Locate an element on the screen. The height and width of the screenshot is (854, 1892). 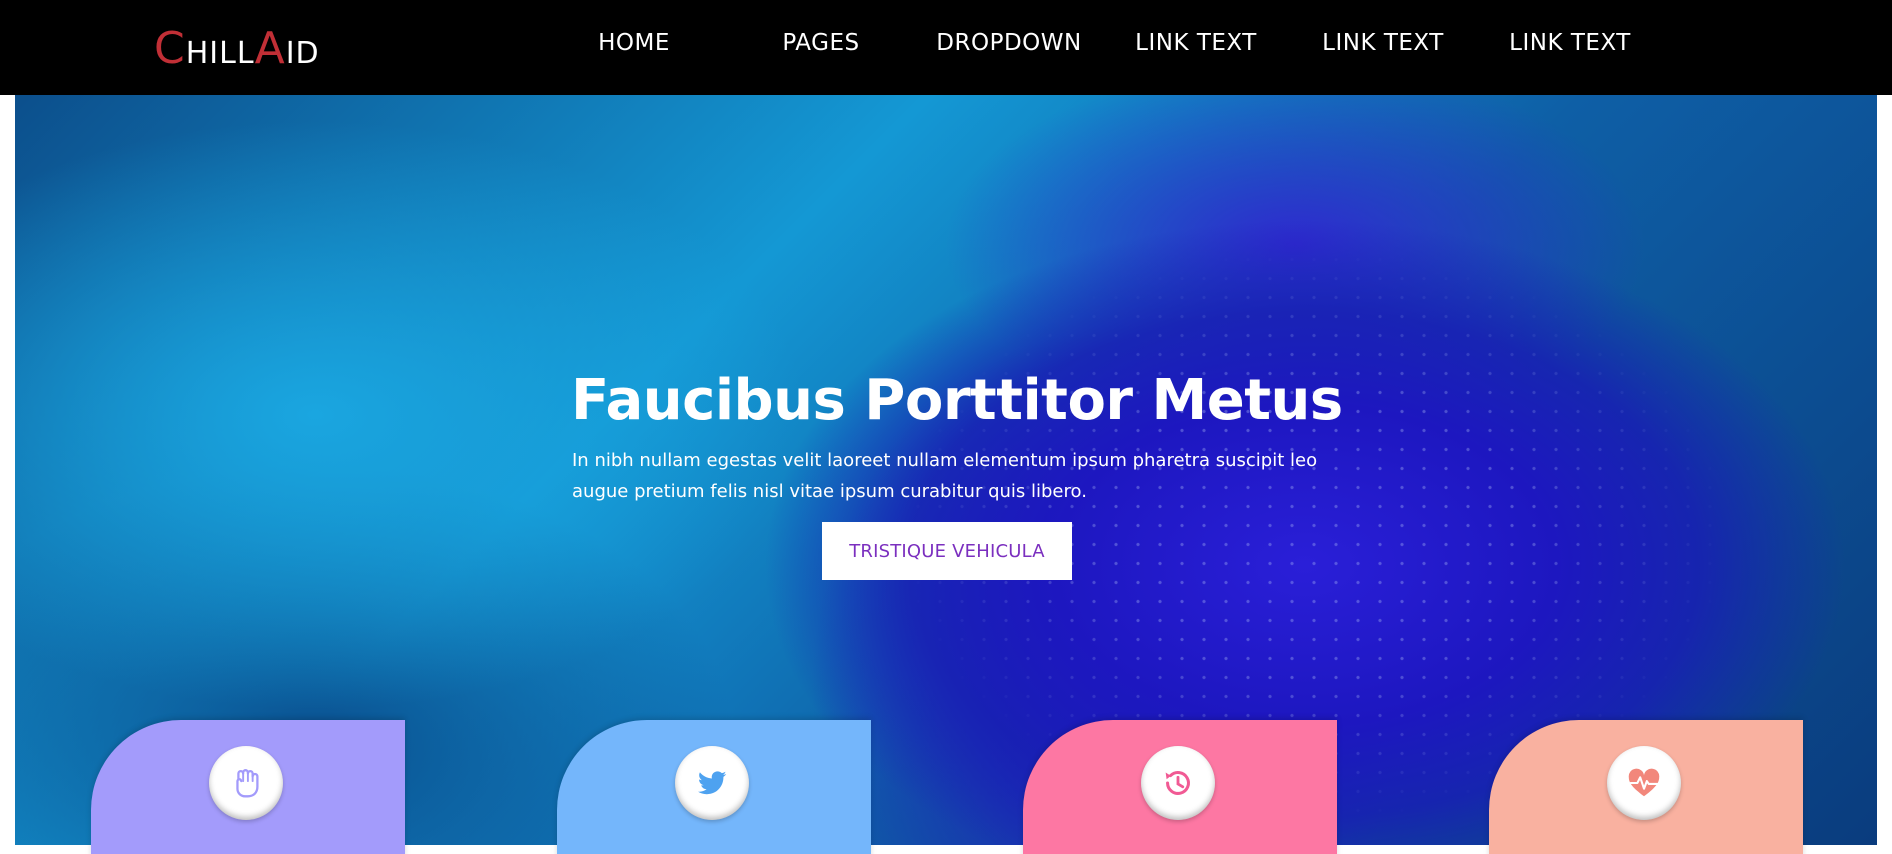
nav-home: HOME is located at coordinates (634, 43).